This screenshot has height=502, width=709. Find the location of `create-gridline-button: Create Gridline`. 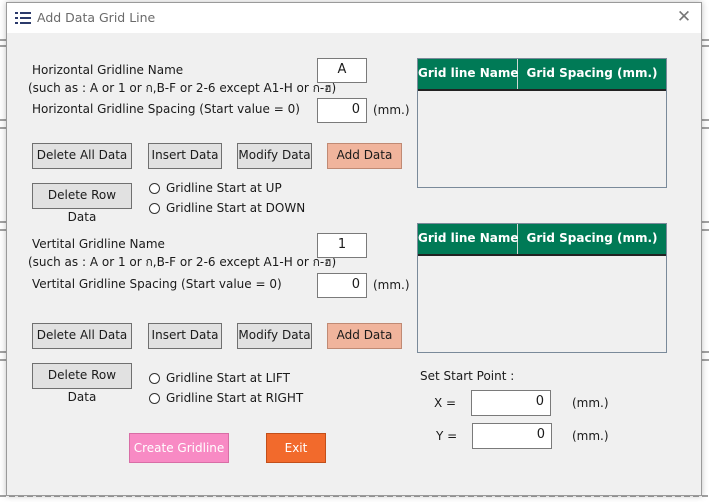

create-gridline-button: Create Gridline is located at coordinates (179, 448).